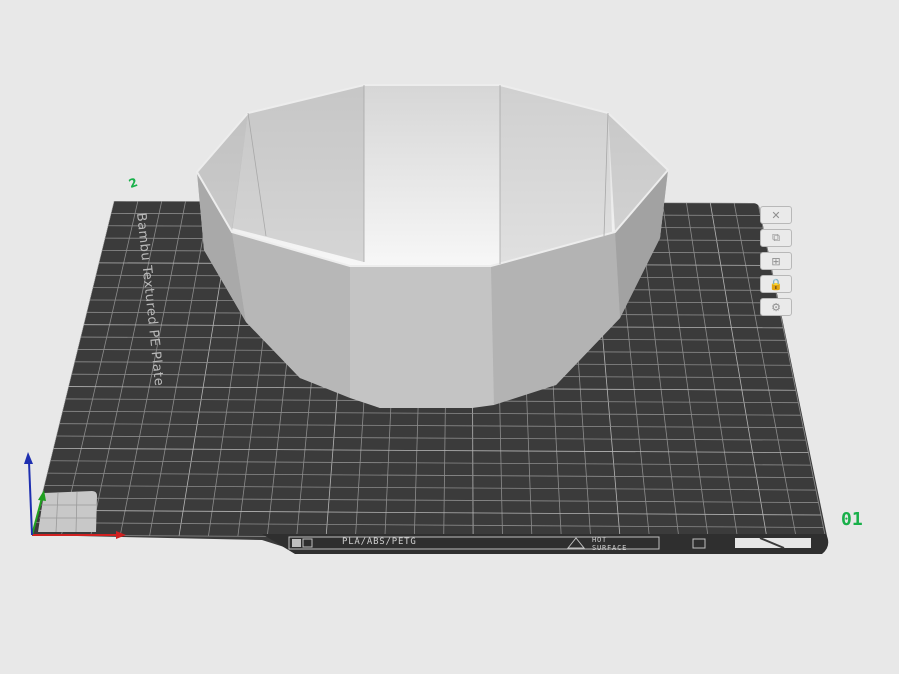 This screenshot has width=899, height=674. Describe the element at coordinates (600, 540) in the screenshot. I see `hot-surface-line1: HOT` at that location.